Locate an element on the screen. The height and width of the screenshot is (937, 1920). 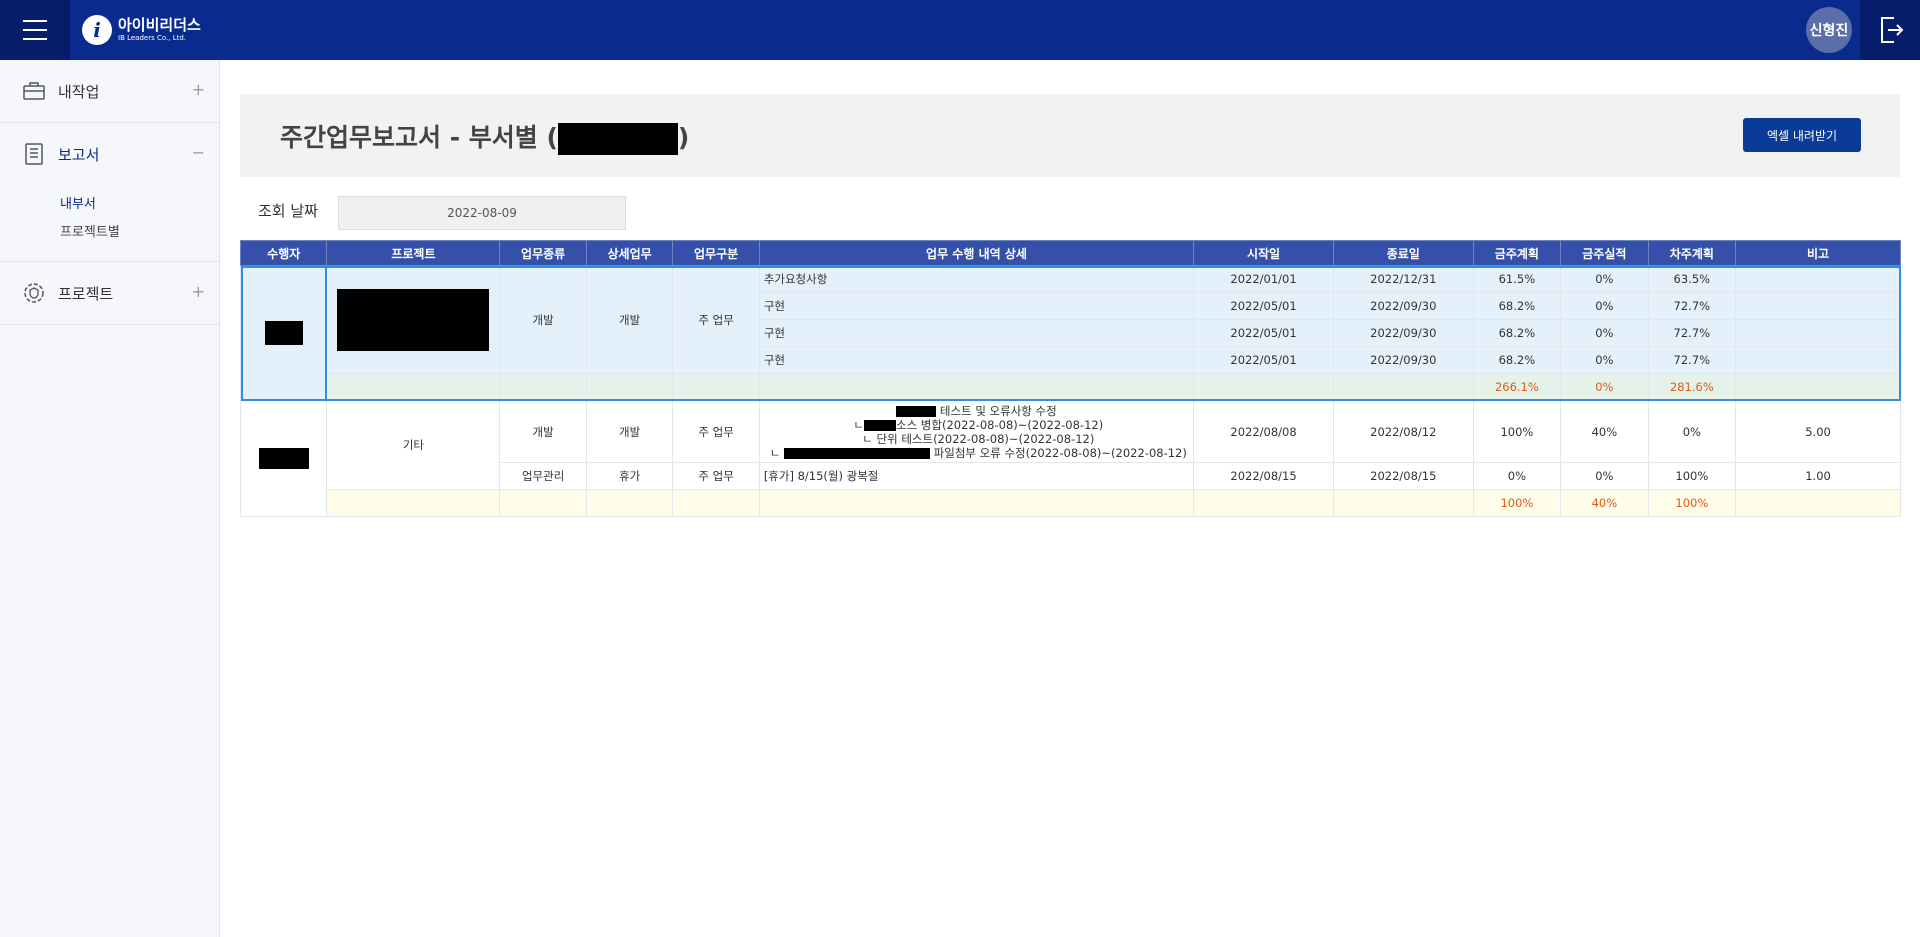
top-header: i 아이비리더스 IB Leaders Co., Ltd. 신형진 is located at coordinates (960, 30).